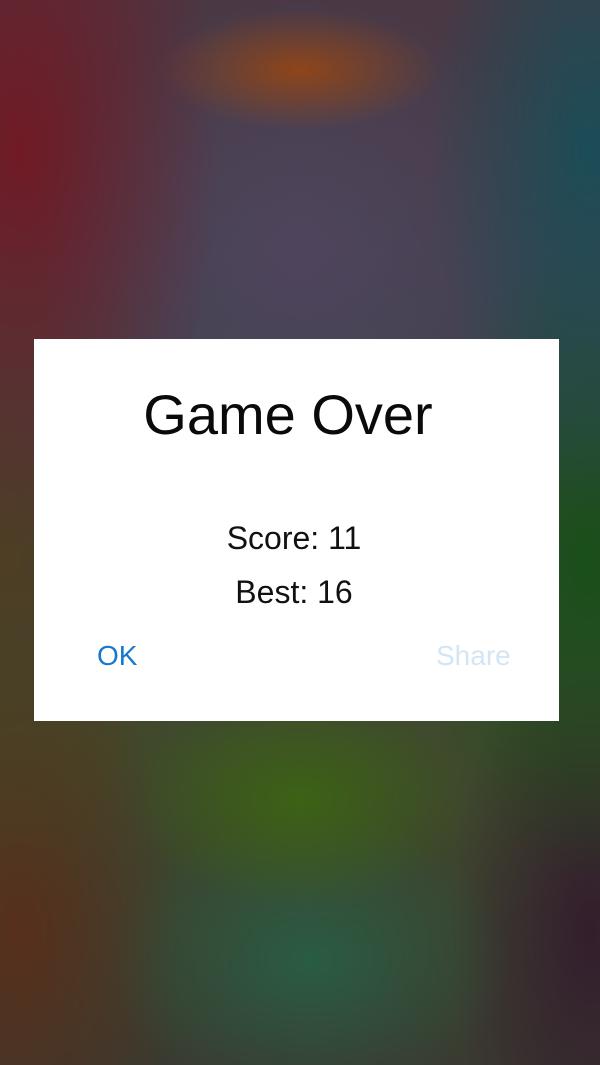 The width and height of the screenshot is (600, 1065). Describe the element at coordinates (288, 414) in the screenshot. I see `dialog-title: Game Over` at that location.